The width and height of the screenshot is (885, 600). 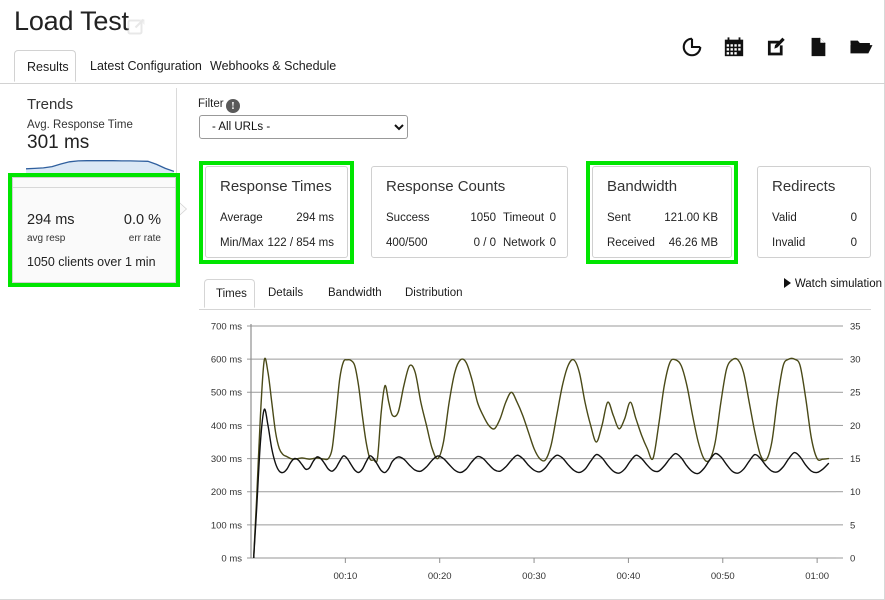 What do you see at coordinates (300, 243) in the screenshot?
I see `response-times-minmax-value: 122 / 854 ms` at bounding box center [300, 243].